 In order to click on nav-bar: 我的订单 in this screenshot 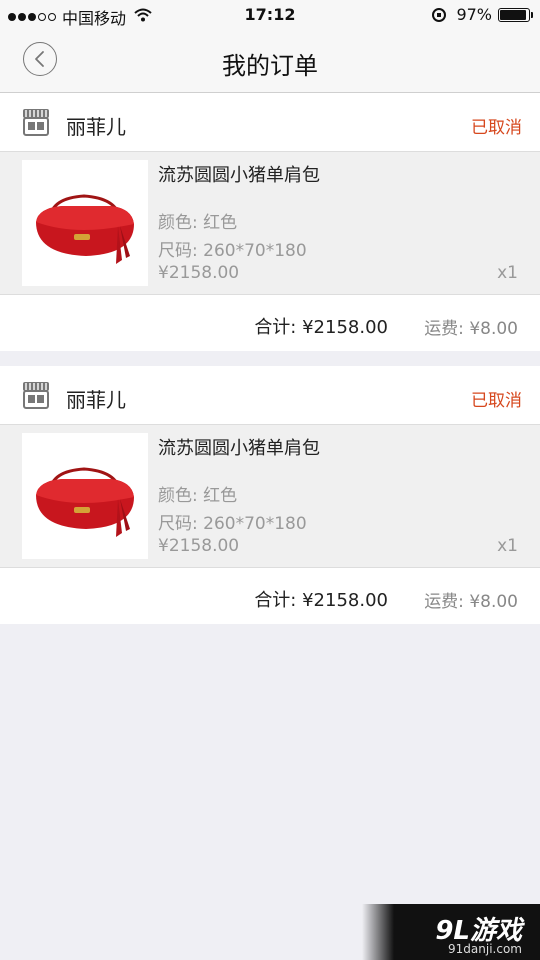, I will do `click(270, 61)`.